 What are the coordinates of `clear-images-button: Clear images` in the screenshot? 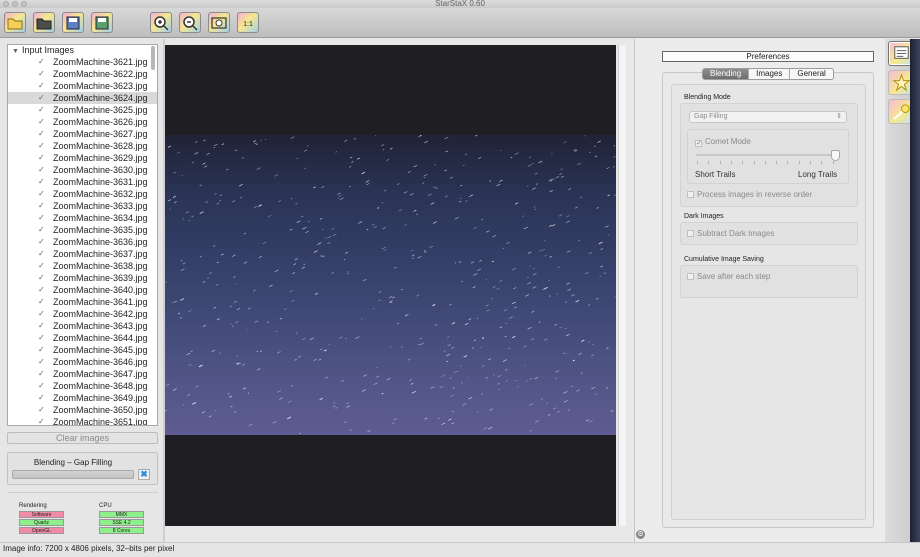 It's located at (82, 438).